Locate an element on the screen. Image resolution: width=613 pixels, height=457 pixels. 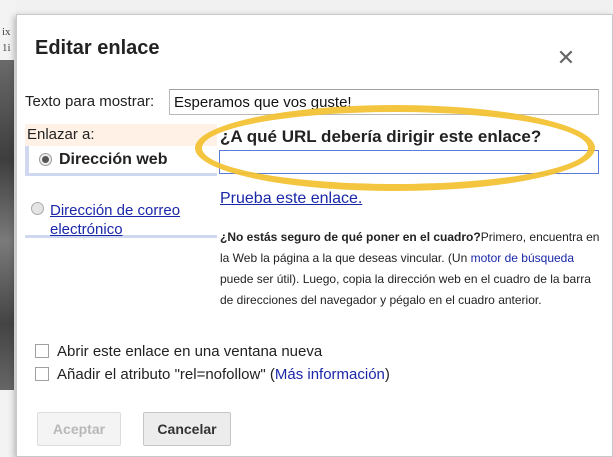
text-to-display-input is located at coordinates (384, 102).